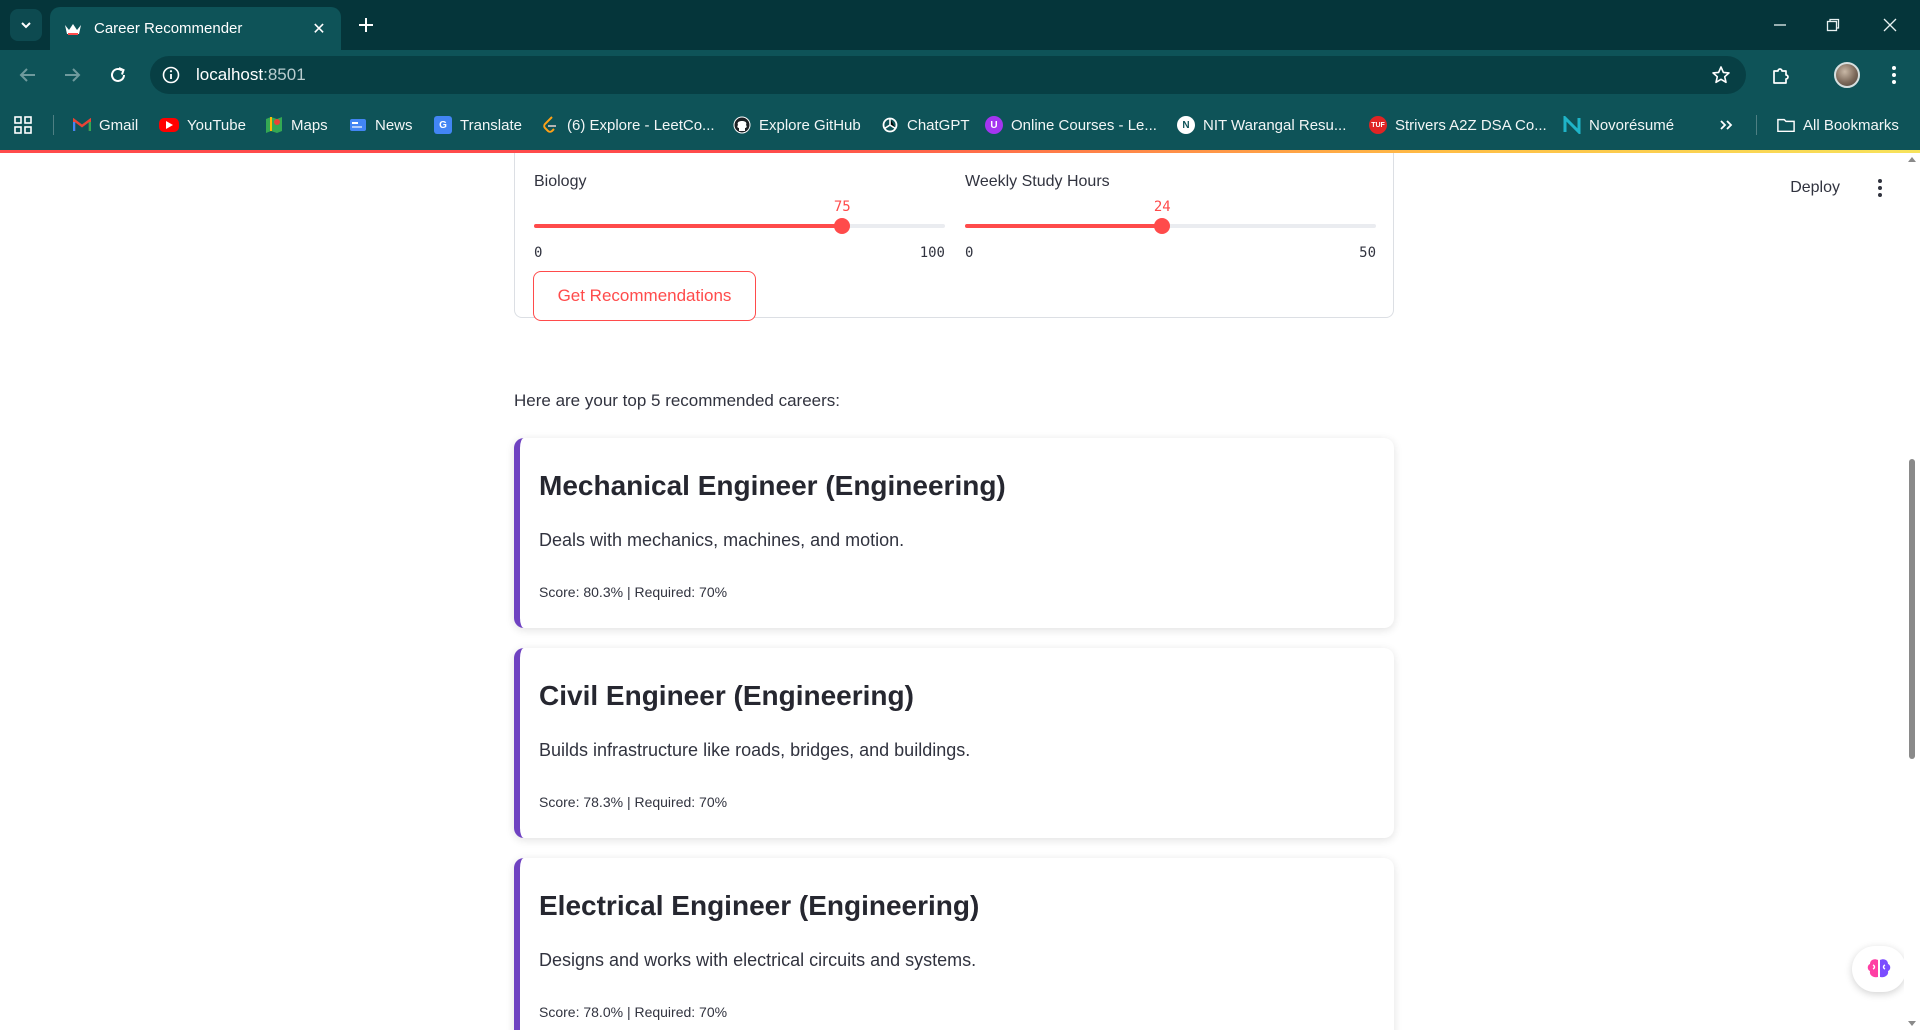 This screenshot has height=1030, width=1920. I want to click on folder-icon, so click(1786, 125).